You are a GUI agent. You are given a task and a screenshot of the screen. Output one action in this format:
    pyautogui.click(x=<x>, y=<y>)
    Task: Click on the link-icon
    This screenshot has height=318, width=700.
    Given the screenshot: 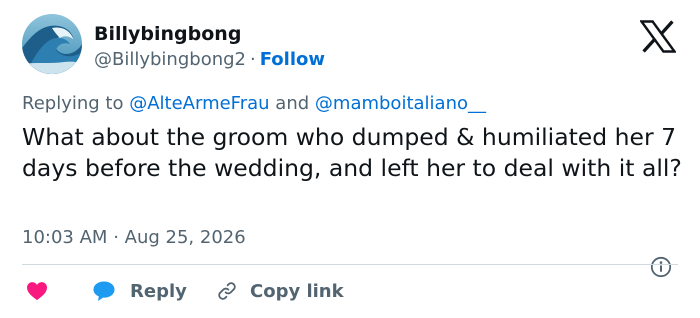 What is the action you would take?
    pyautogui.click(x=227, y=291)
    